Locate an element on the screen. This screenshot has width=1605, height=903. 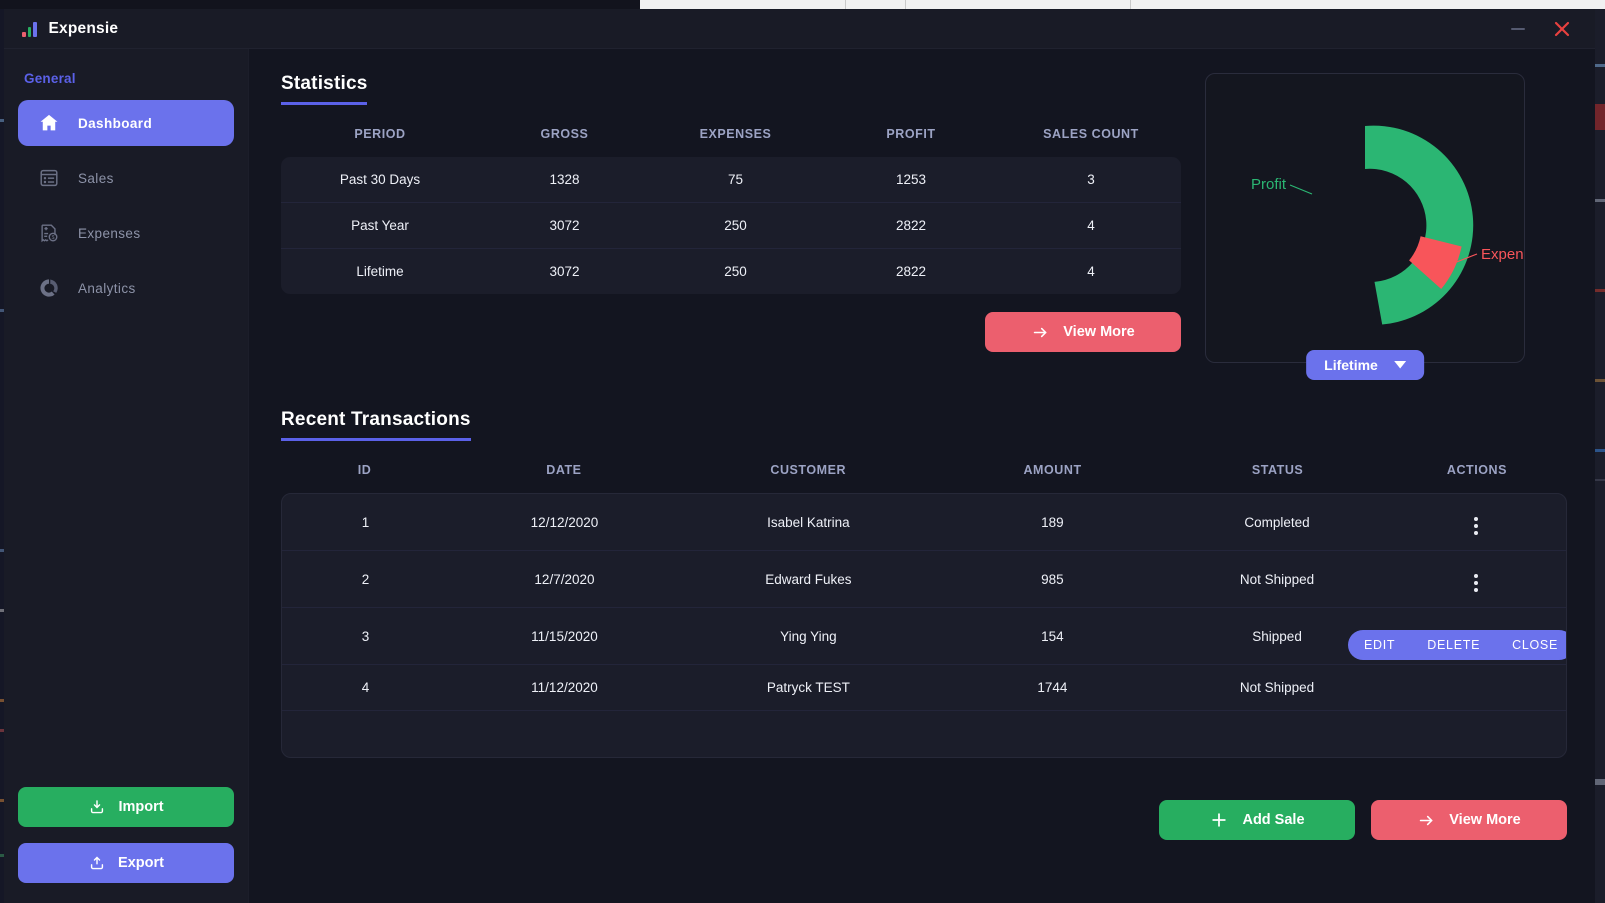
title-bar: Expensie is located at coordinates (799, 29).